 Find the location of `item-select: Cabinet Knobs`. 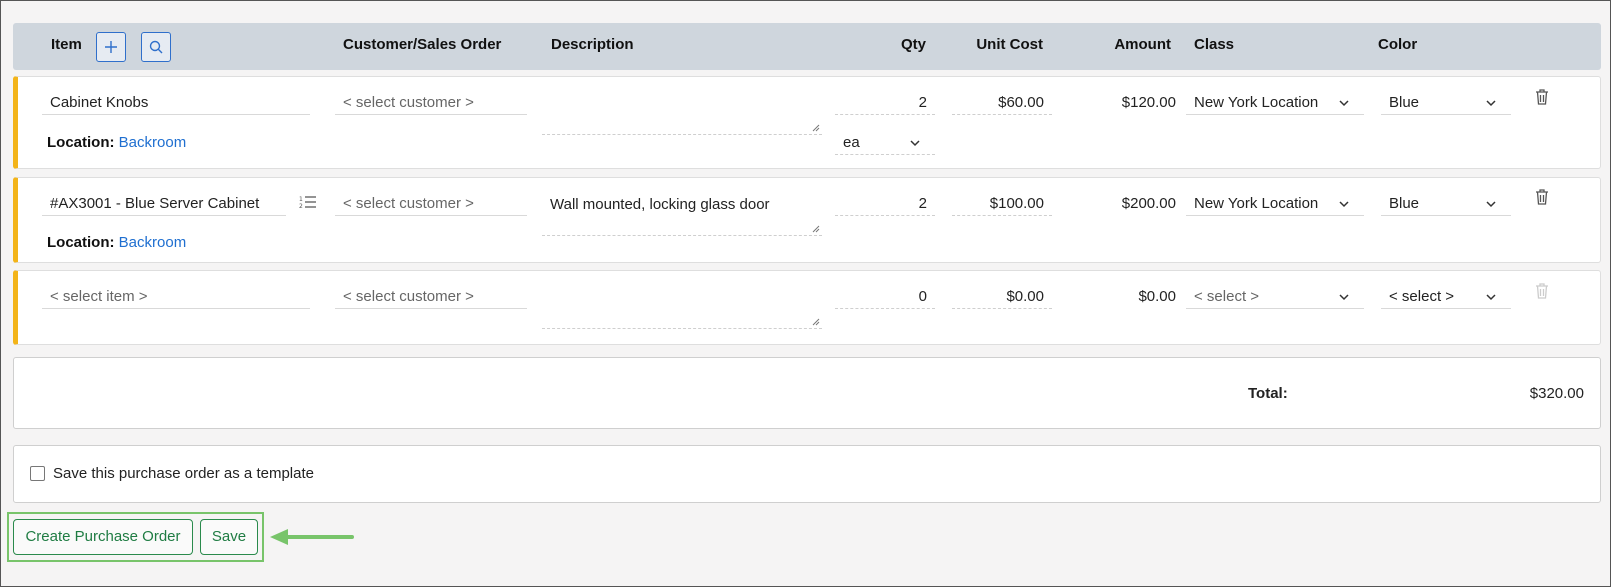

item-select: Cabinet Knobs is located at coordinates (176, 103).